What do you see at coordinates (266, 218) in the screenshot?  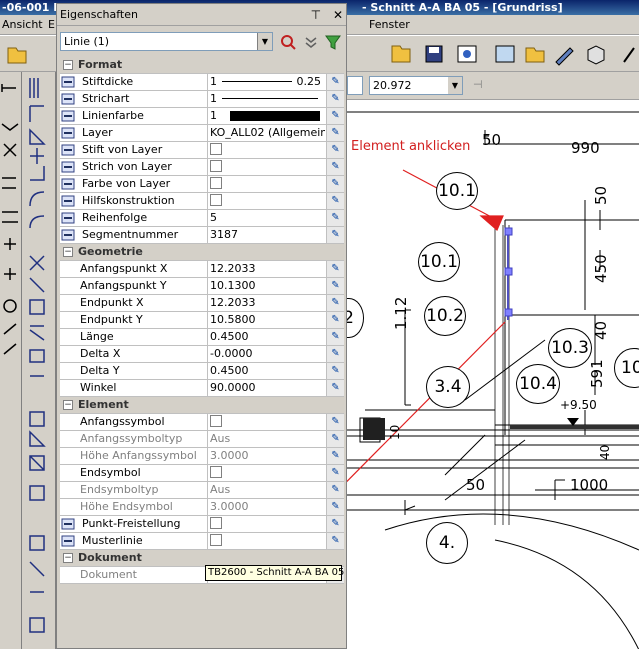 I see `property-value: 5` at bounding box center [266, 218].